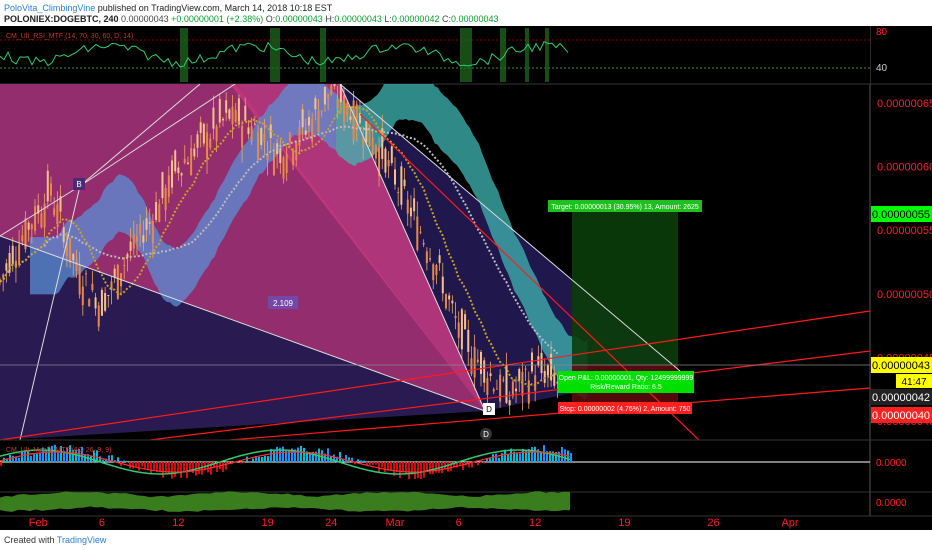 Image resolution: width=932 pixels, height=550 pixels. What do you see at coordinates (69, 36) in the screenshot?
I see `rsi-label: CM_Ult_RSI_MTF (14, 70, 30, 60, D, 14)` at bounding box center [69, 36].